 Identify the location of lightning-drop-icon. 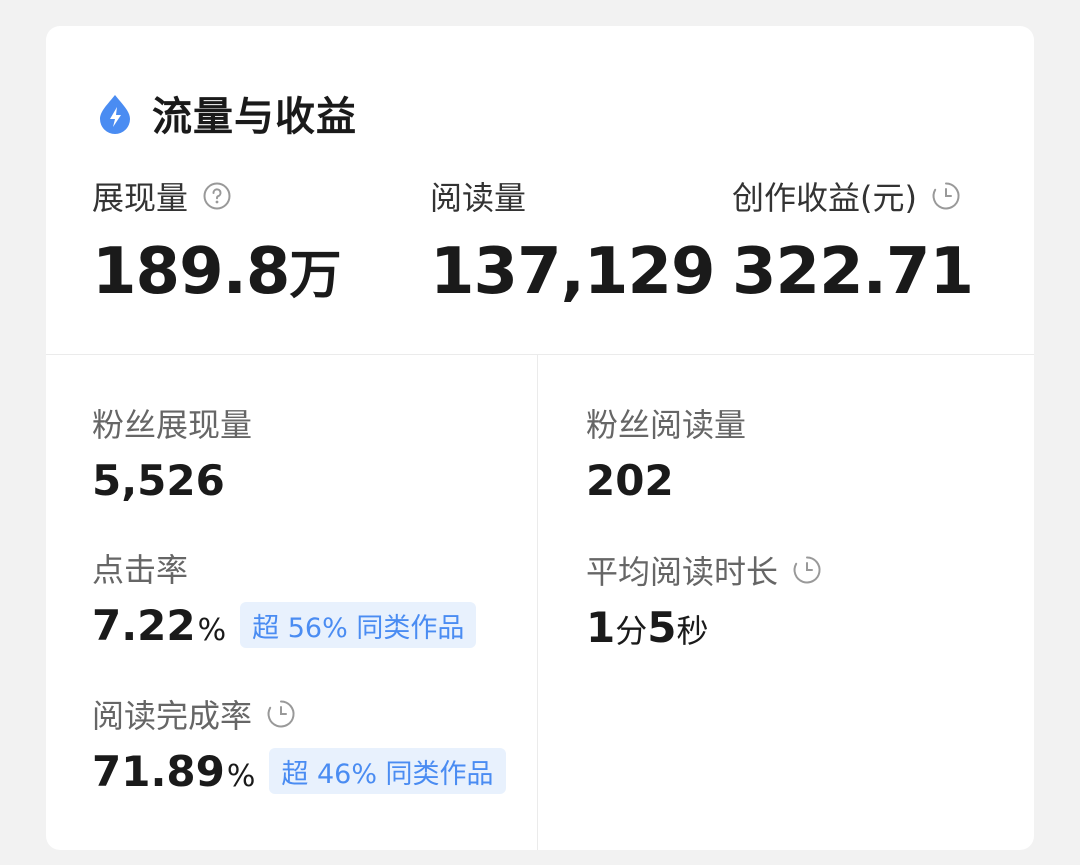
(115, 114).